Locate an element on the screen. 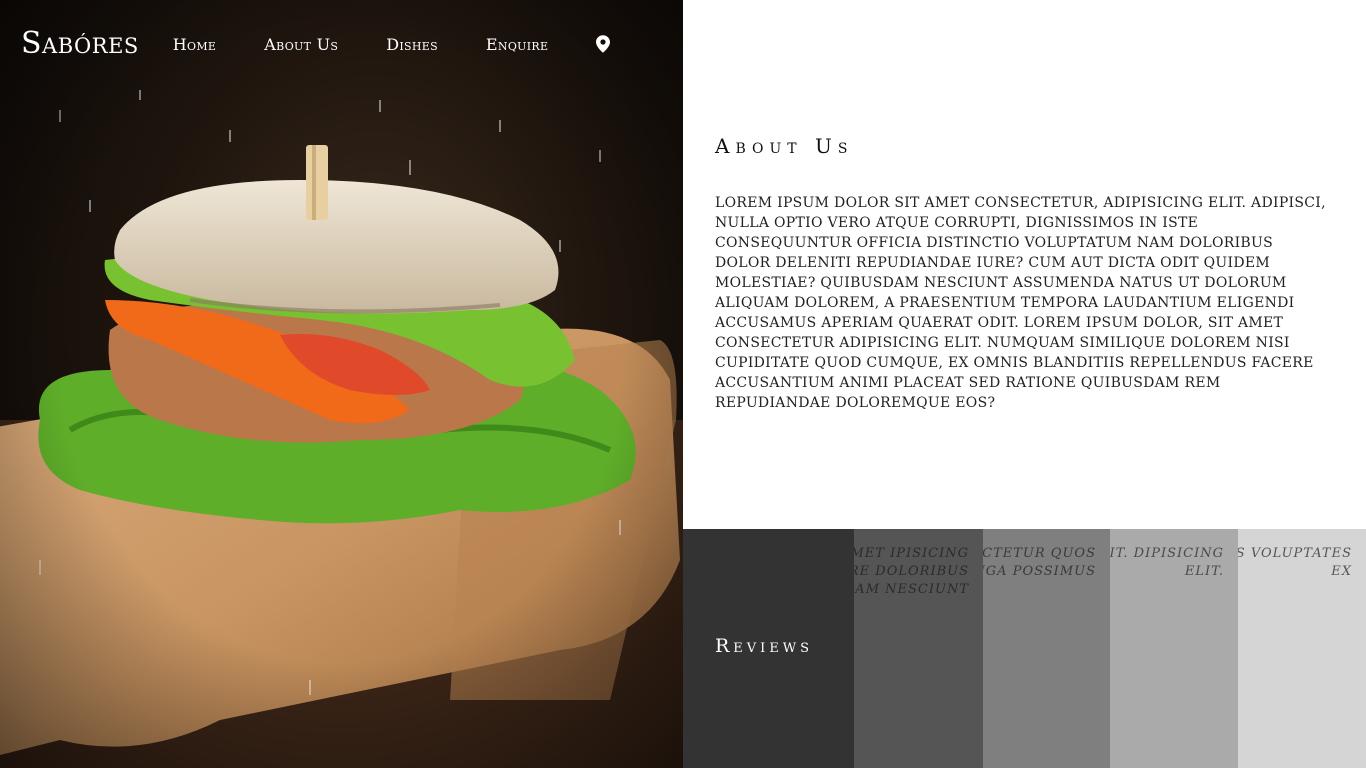 Image resolution: width=1366 pixels, height=768 pixels. review-text-4: ctus veritatis voluptates ex is located at coordinates (1295, 562).